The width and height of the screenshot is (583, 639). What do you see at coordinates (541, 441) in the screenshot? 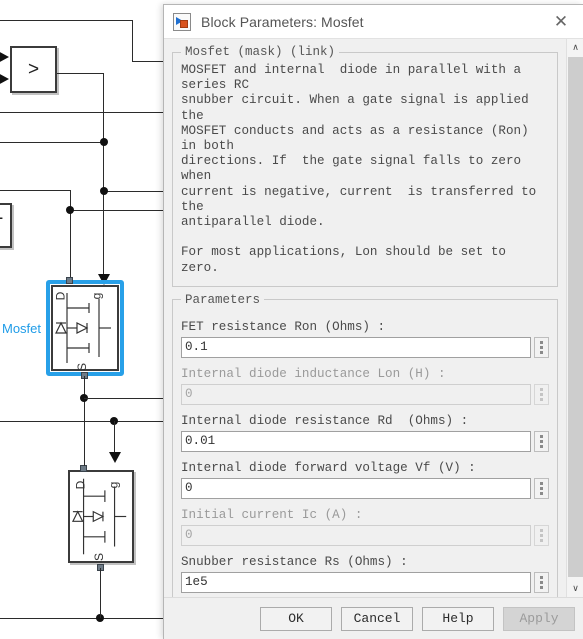
I see `field-options-button-rd` at bounding box center [541, 441].